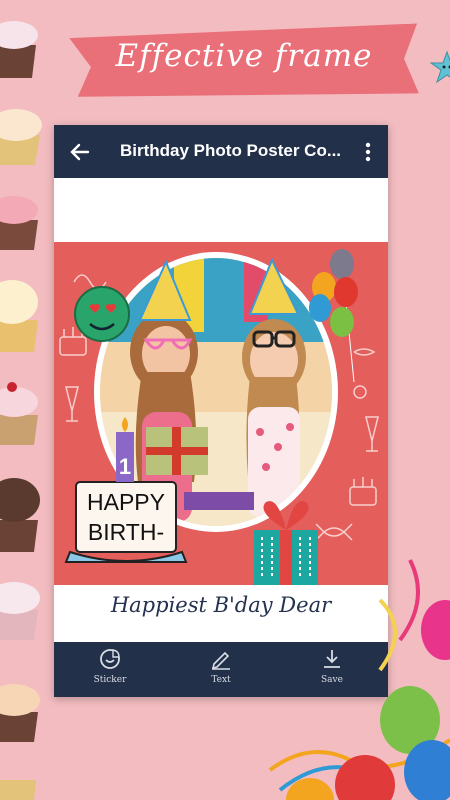 Image resolution: width=450 pixels, height=800 pixels. Describe the element at coordinates (110, 659) in the screenshot. I see `sticker-icon` at that location.